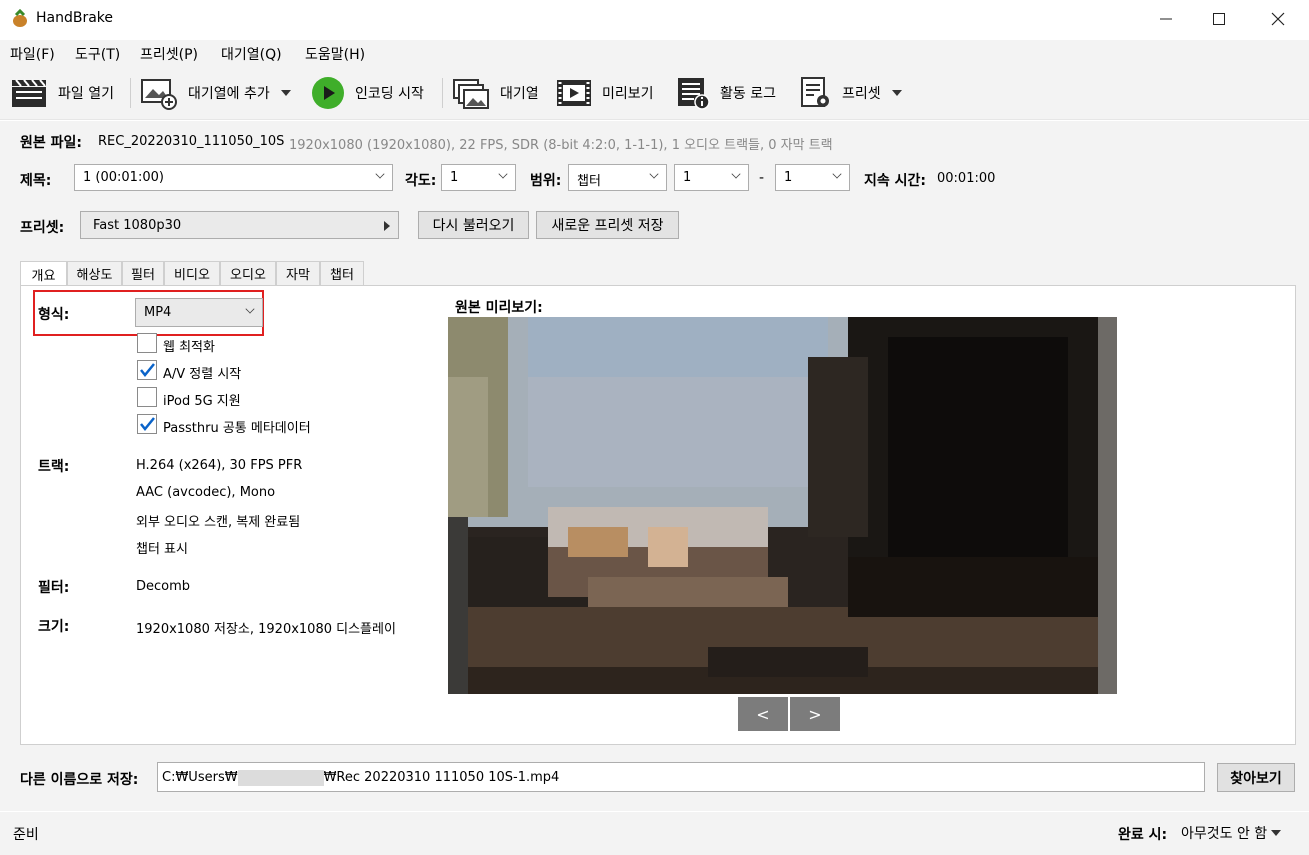  I want to click on menu-queue: 대기열(Q), so click(251, 54).